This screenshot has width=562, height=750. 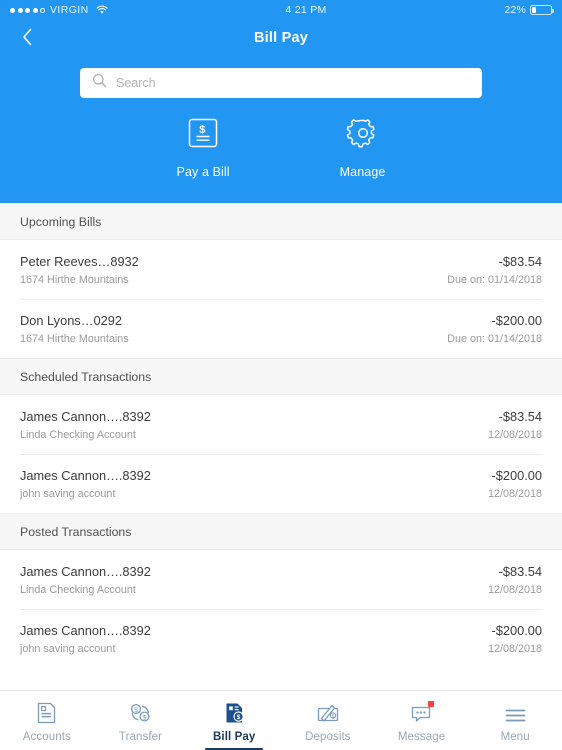 I want to click on tab-label: Message, so click(x=421, y=737).